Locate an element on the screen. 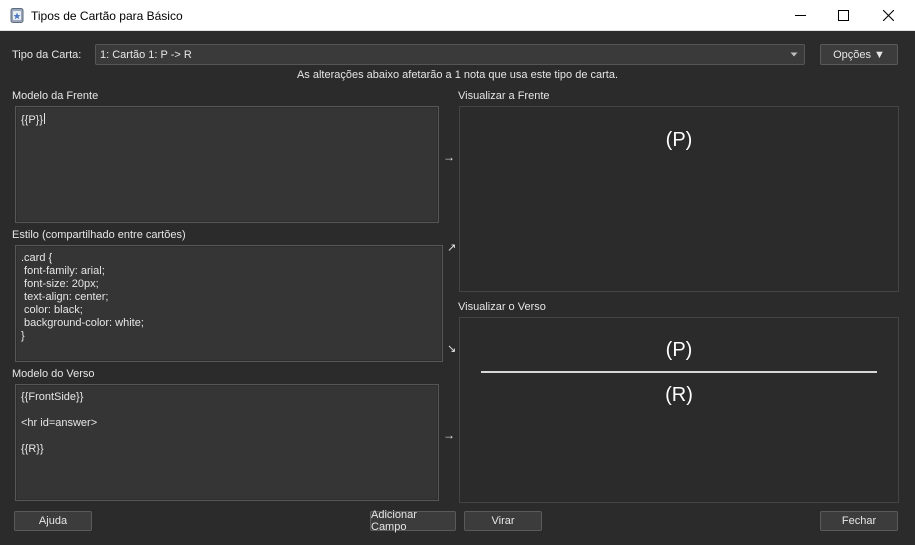 This screenshot has width=915, height=545. help-button: Ajuda is located at coordinates (53, 521).